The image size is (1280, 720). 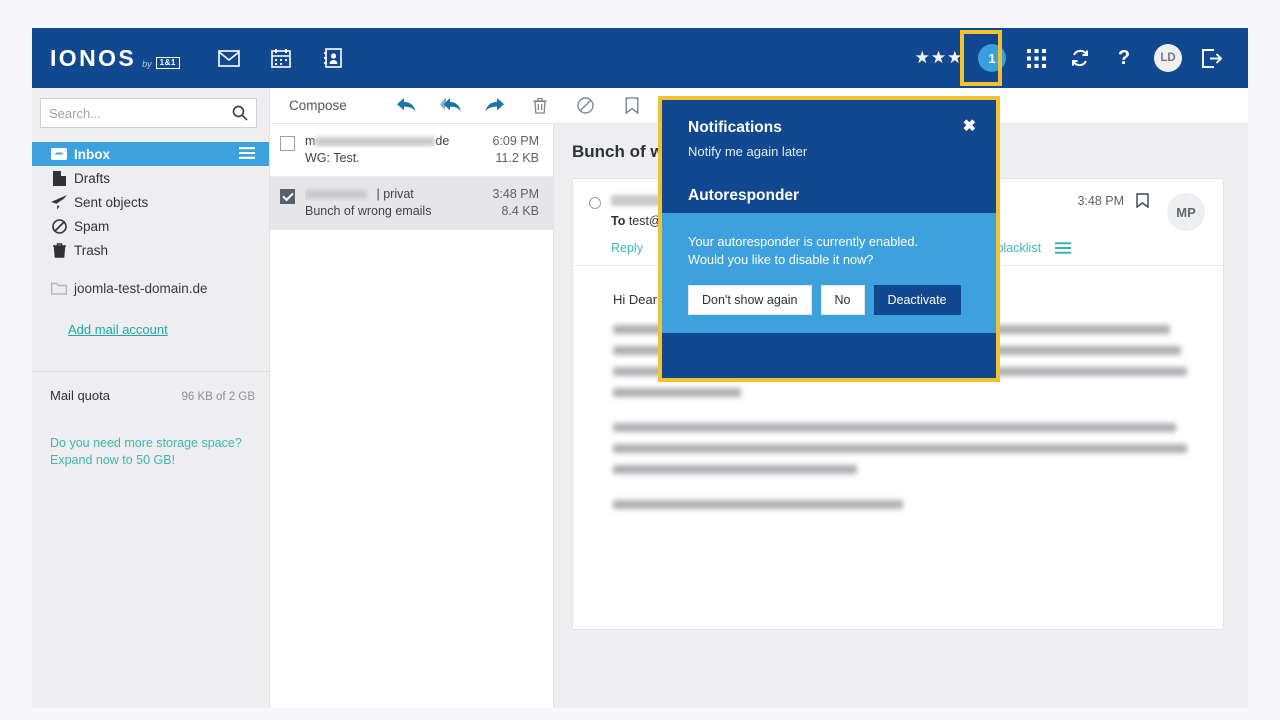 I want to click on mail-header-right: 3:48 PM, so click(x=1113, y=224).